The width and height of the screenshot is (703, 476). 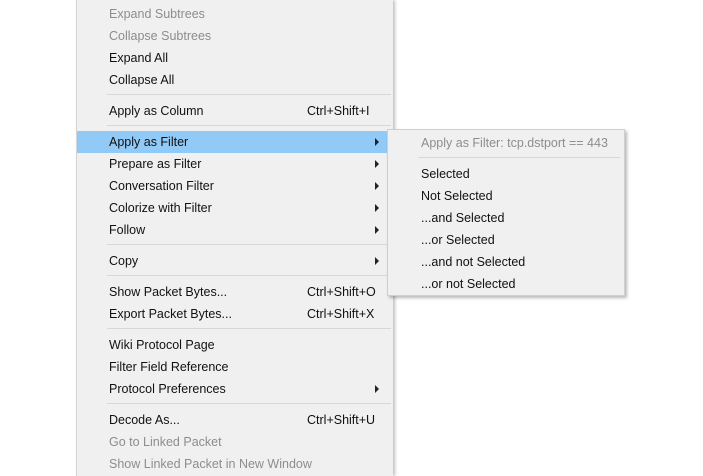 What do you see at coordinates (463, 218) in the screenshot?
I see `submenu-item-label: ...and Selected` at bounding box center [463, 218].